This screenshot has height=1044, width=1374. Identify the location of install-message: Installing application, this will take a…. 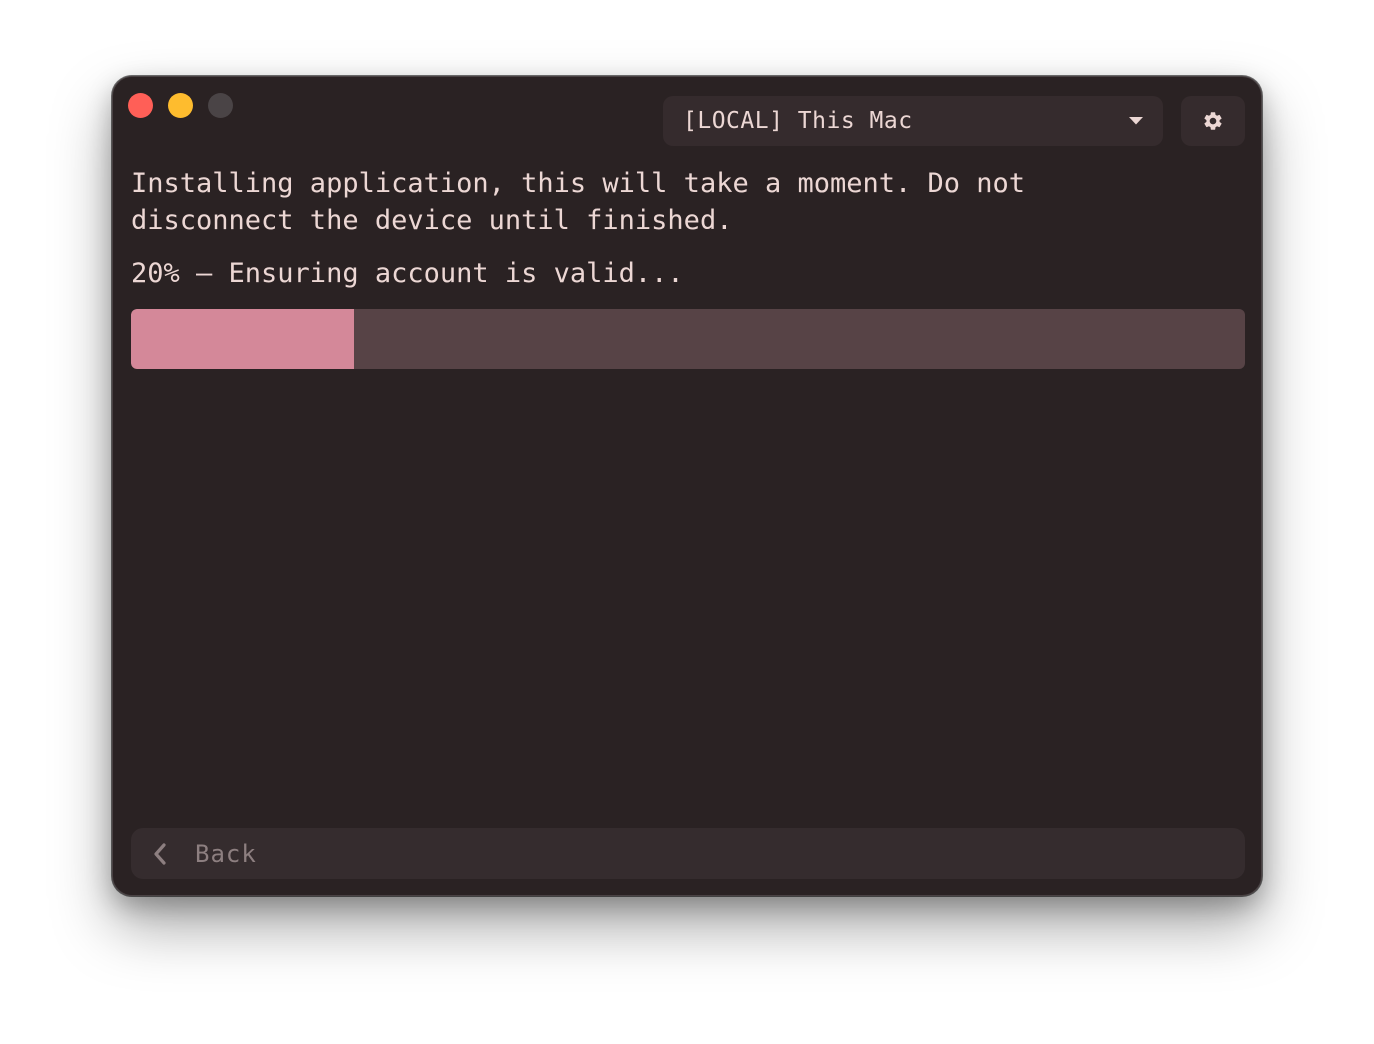
(578, 202).